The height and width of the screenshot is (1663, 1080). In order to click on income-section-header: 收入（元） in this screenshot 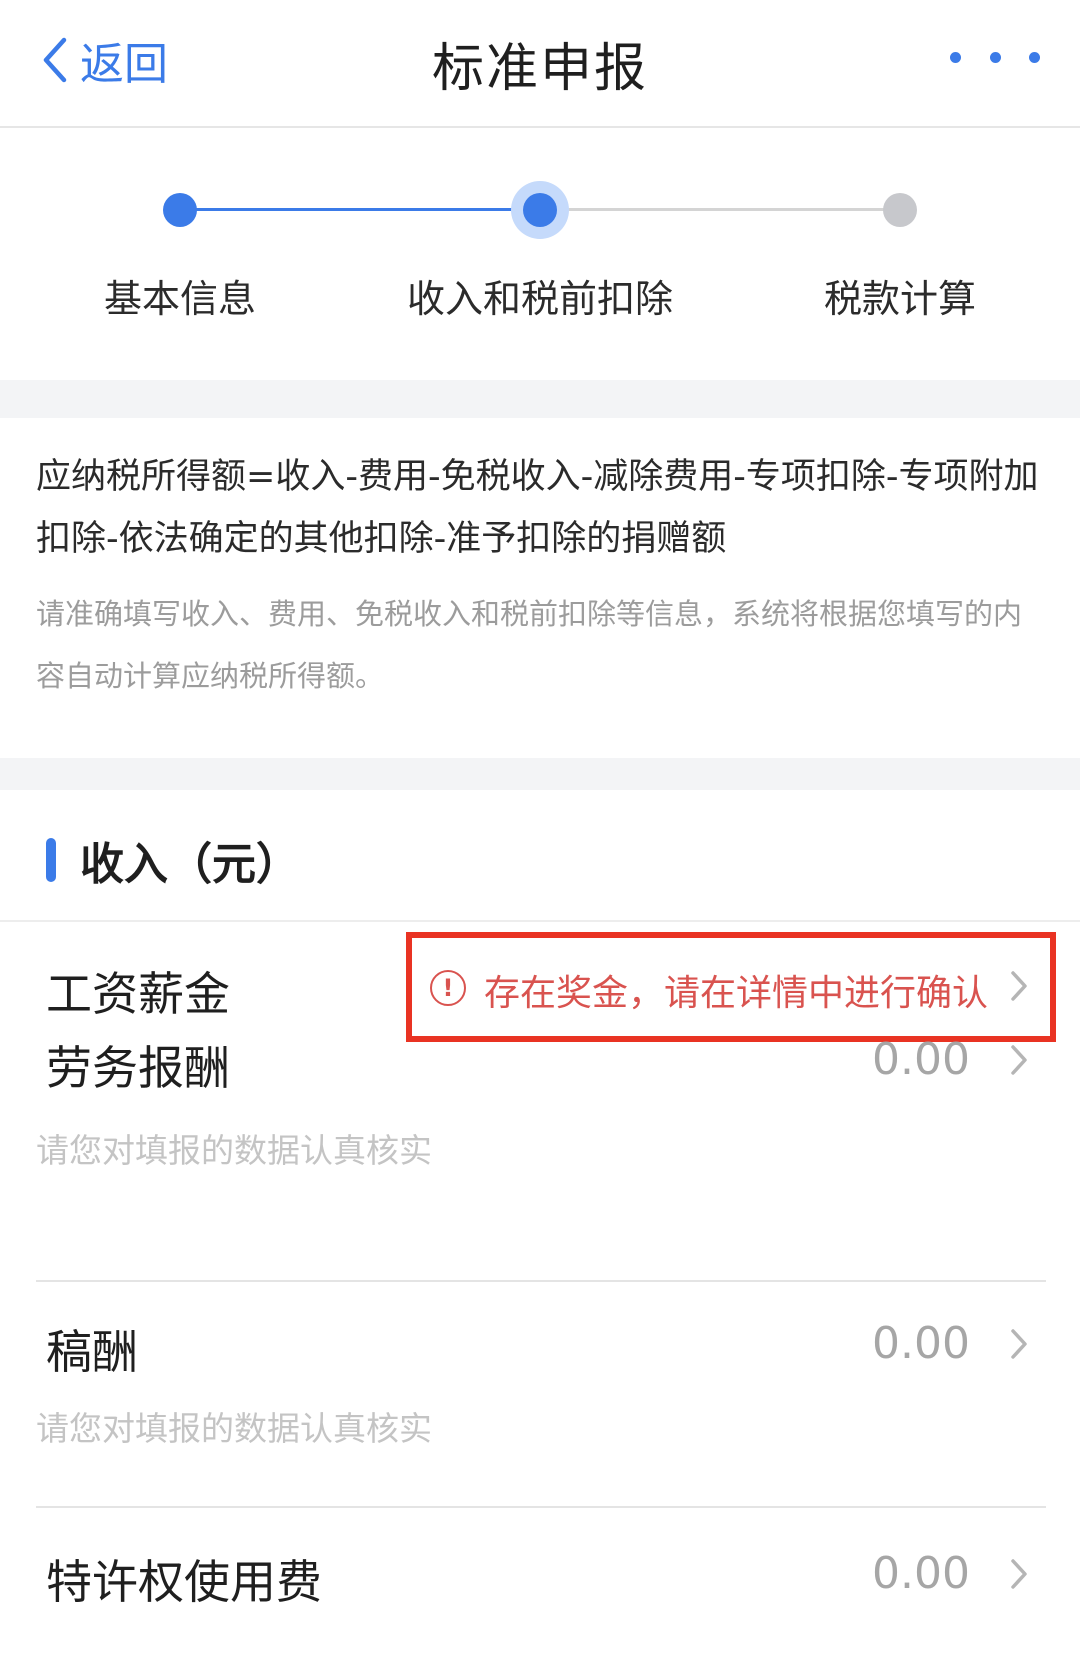, I will do `click(540, 856)`.